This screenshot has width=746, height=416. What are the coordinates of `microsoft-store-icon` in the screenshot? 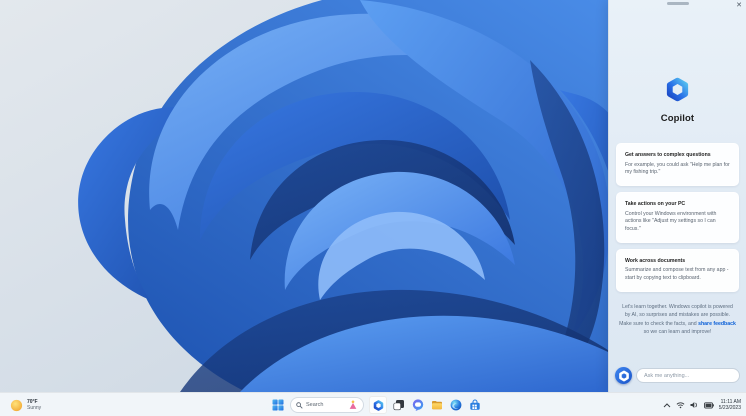 It's located at (475, 404).